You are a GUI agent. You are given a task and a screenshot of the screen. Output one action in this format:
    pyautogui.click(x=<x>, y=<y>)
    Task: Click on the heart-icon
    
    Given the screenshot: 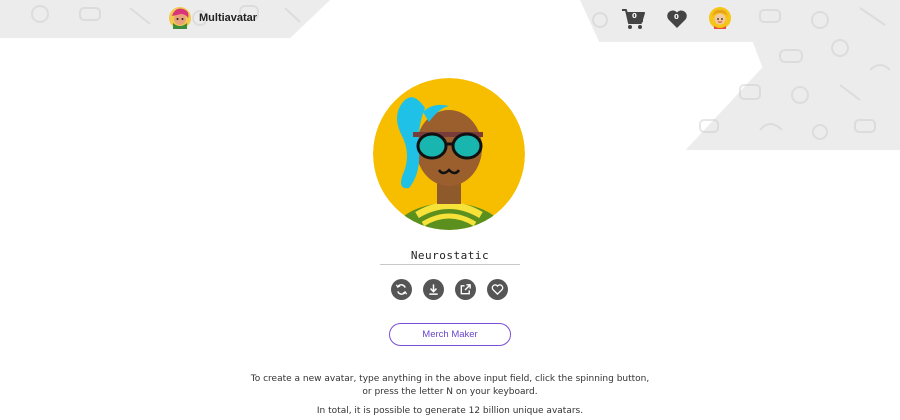 What is the action you would take?
    pyautogui.click(x=497, y=290)
    